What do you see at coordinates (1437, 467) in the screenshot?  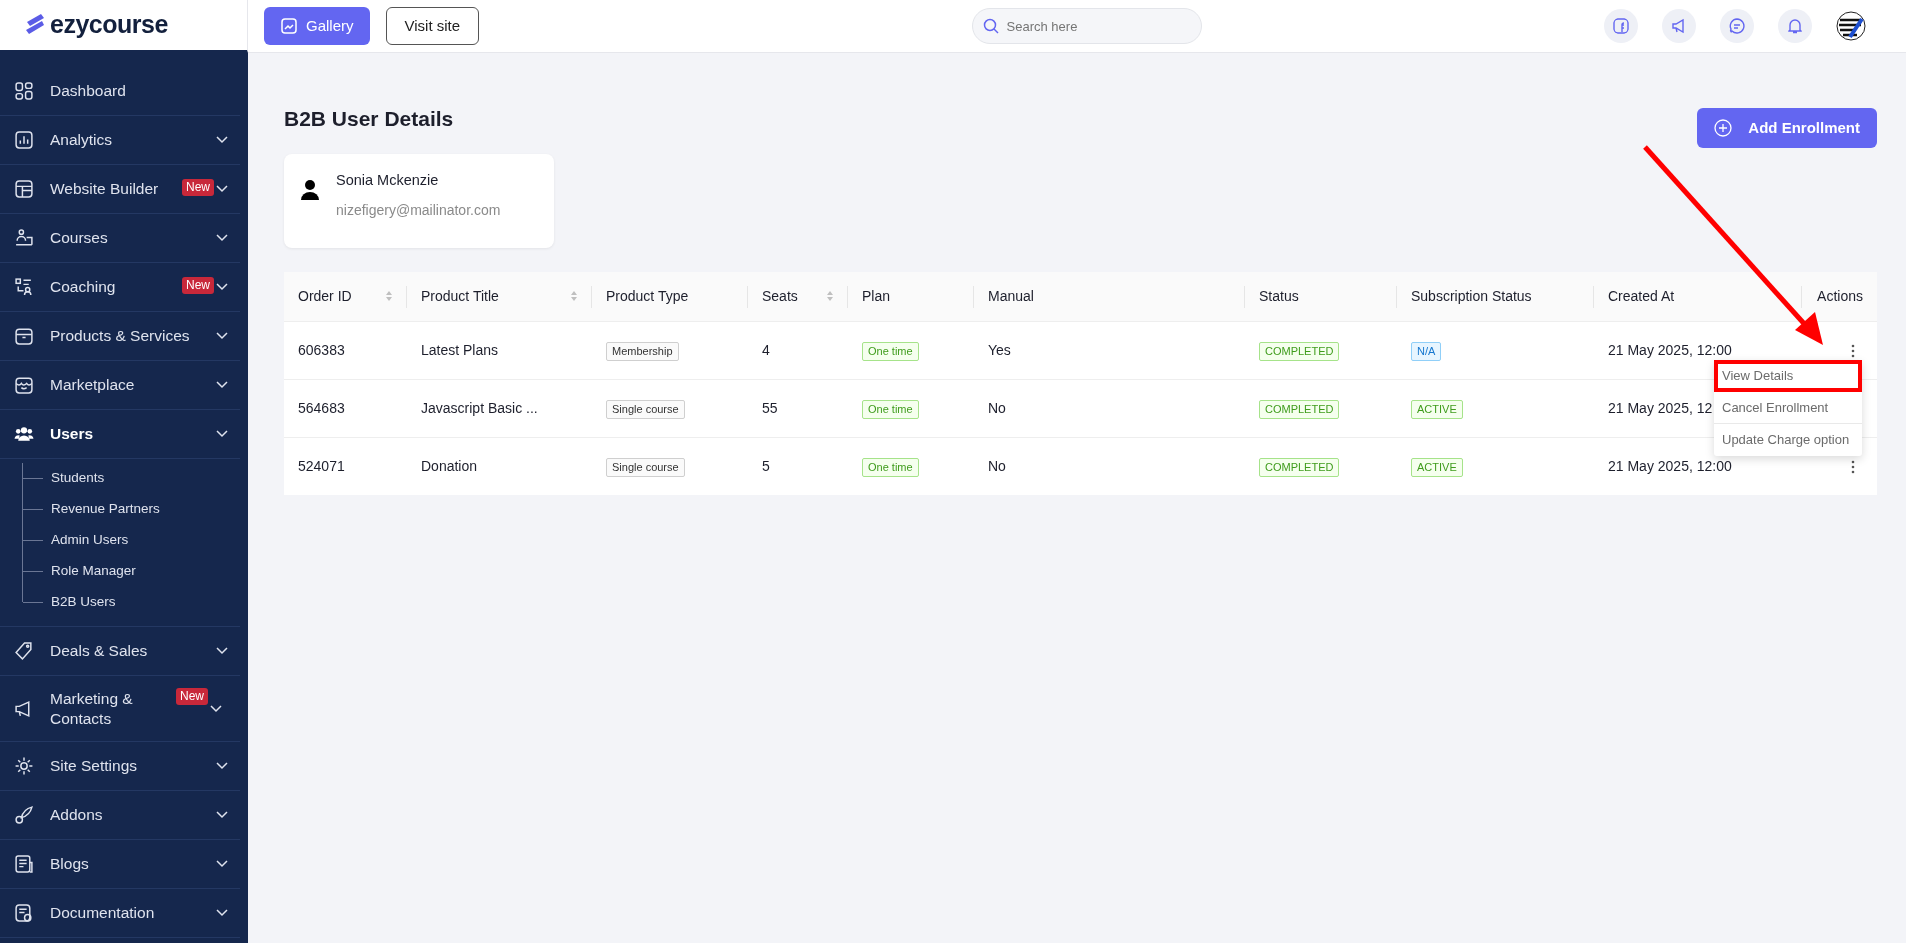 I see `subscription-tag: ACTIVE` at bounding box center [1437, 467].